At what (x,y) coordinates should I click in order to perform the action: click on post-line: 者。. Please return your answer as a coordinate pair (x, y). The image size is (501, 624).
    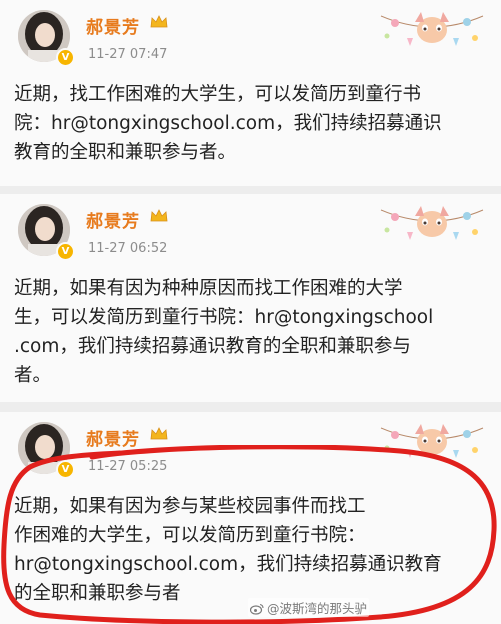
    Looking at the image, I should click on (33, 375).